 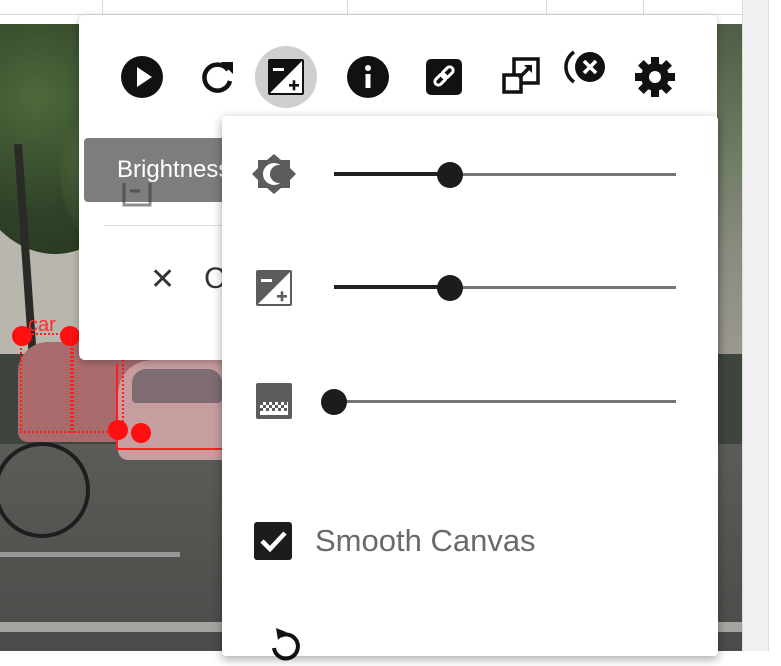 I want to click on adjustments-button, so click(x=286, y=77).